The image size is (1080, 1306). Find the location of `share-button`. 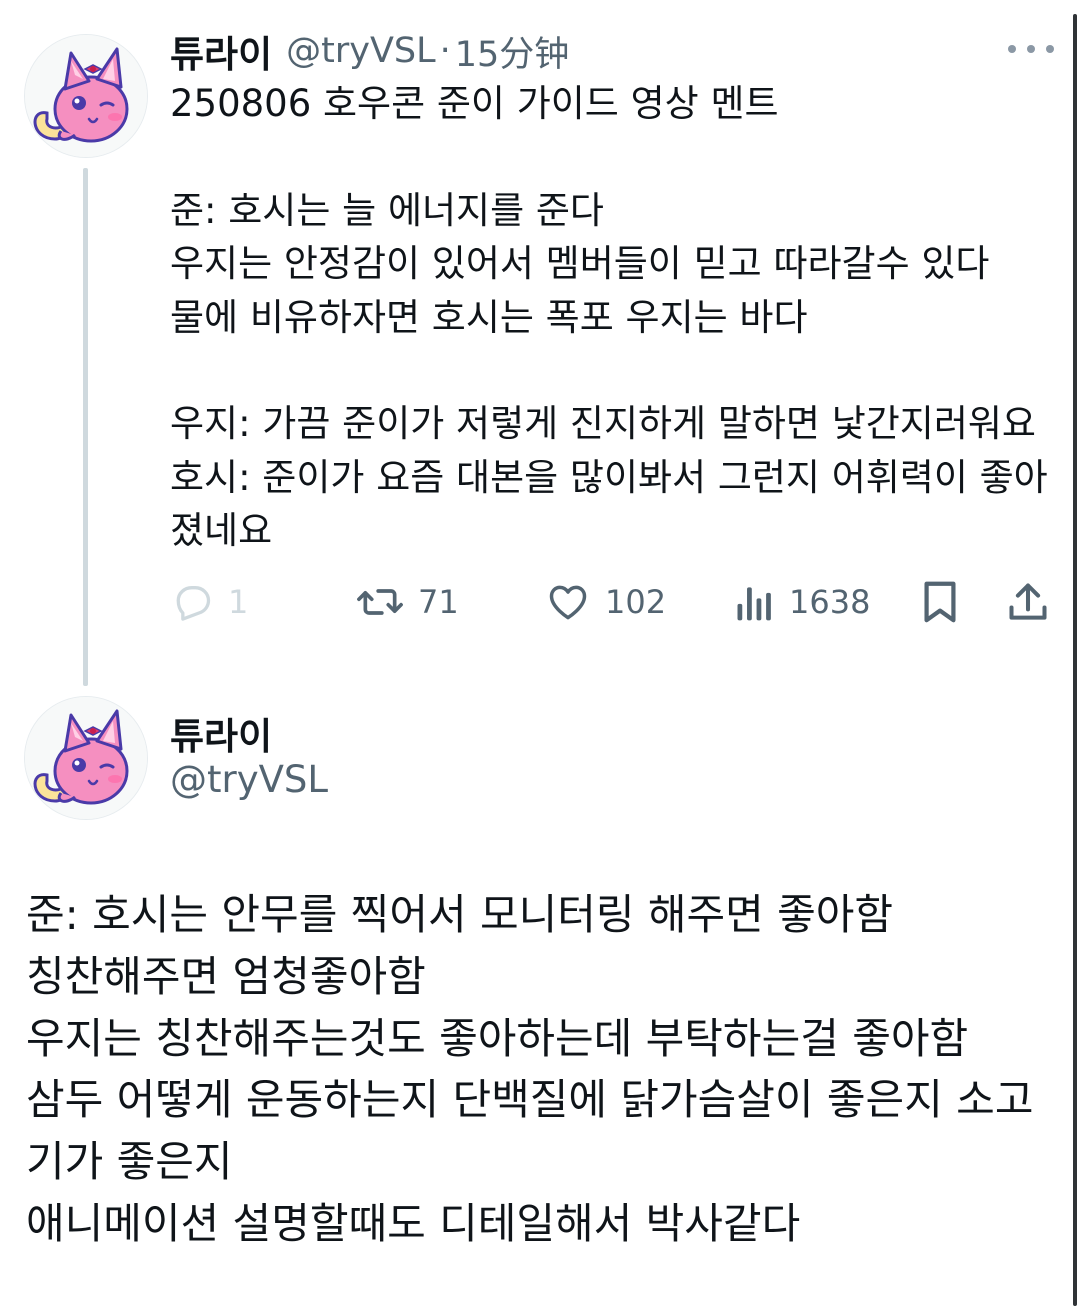

share-button is located at coordinates (1028, 602).